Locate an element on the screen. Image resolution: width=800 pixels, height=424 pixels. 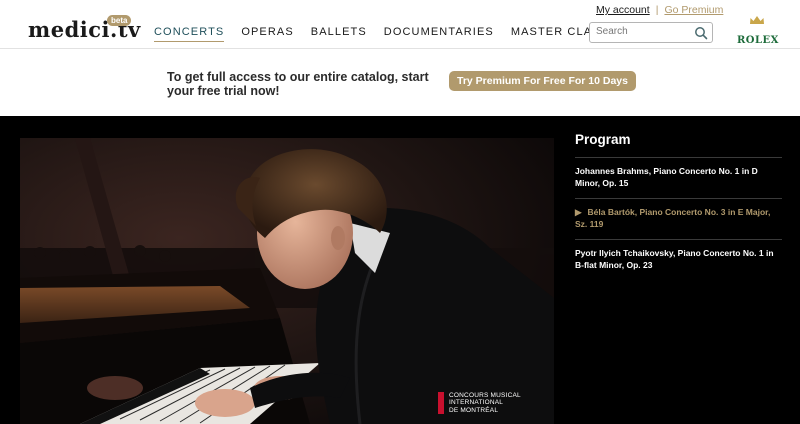
watermark-line: DE MONTRÉAL is located at coordinates (474, 410).